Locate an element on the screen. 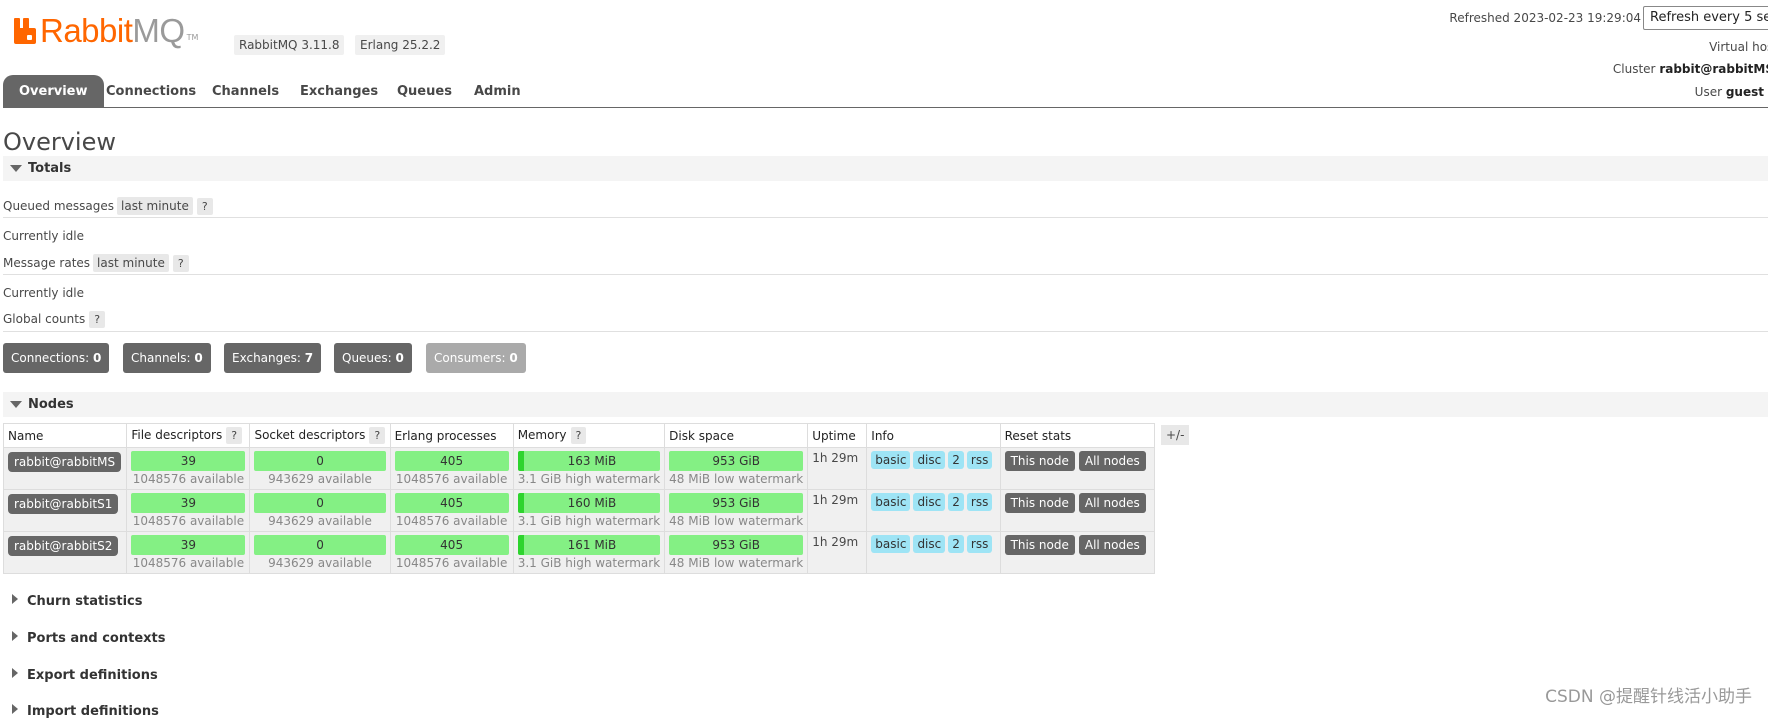 This screenshot has height=719, width=1768. queued-messages-row: Queued messages last minute? is located at coordinates (108, 206).